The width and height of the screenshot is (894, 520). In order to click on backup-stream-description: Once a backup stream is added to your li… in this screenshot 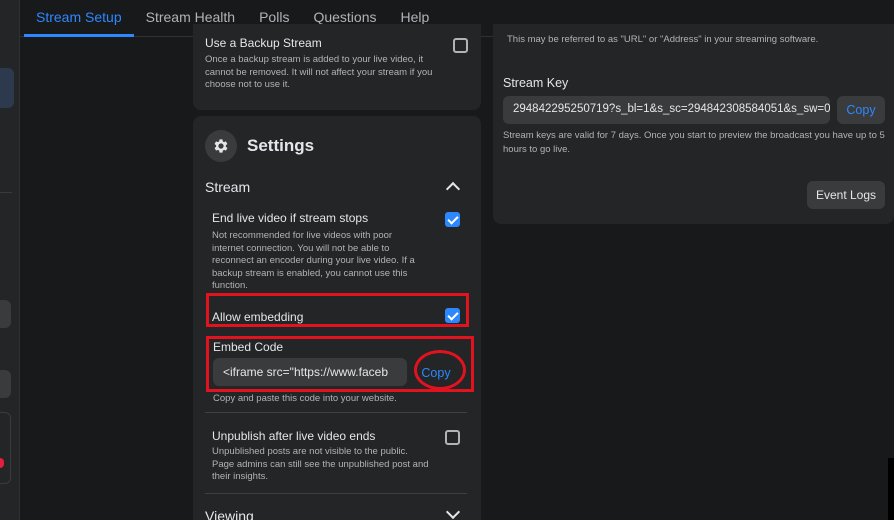, I will do `click(319, 72)`.